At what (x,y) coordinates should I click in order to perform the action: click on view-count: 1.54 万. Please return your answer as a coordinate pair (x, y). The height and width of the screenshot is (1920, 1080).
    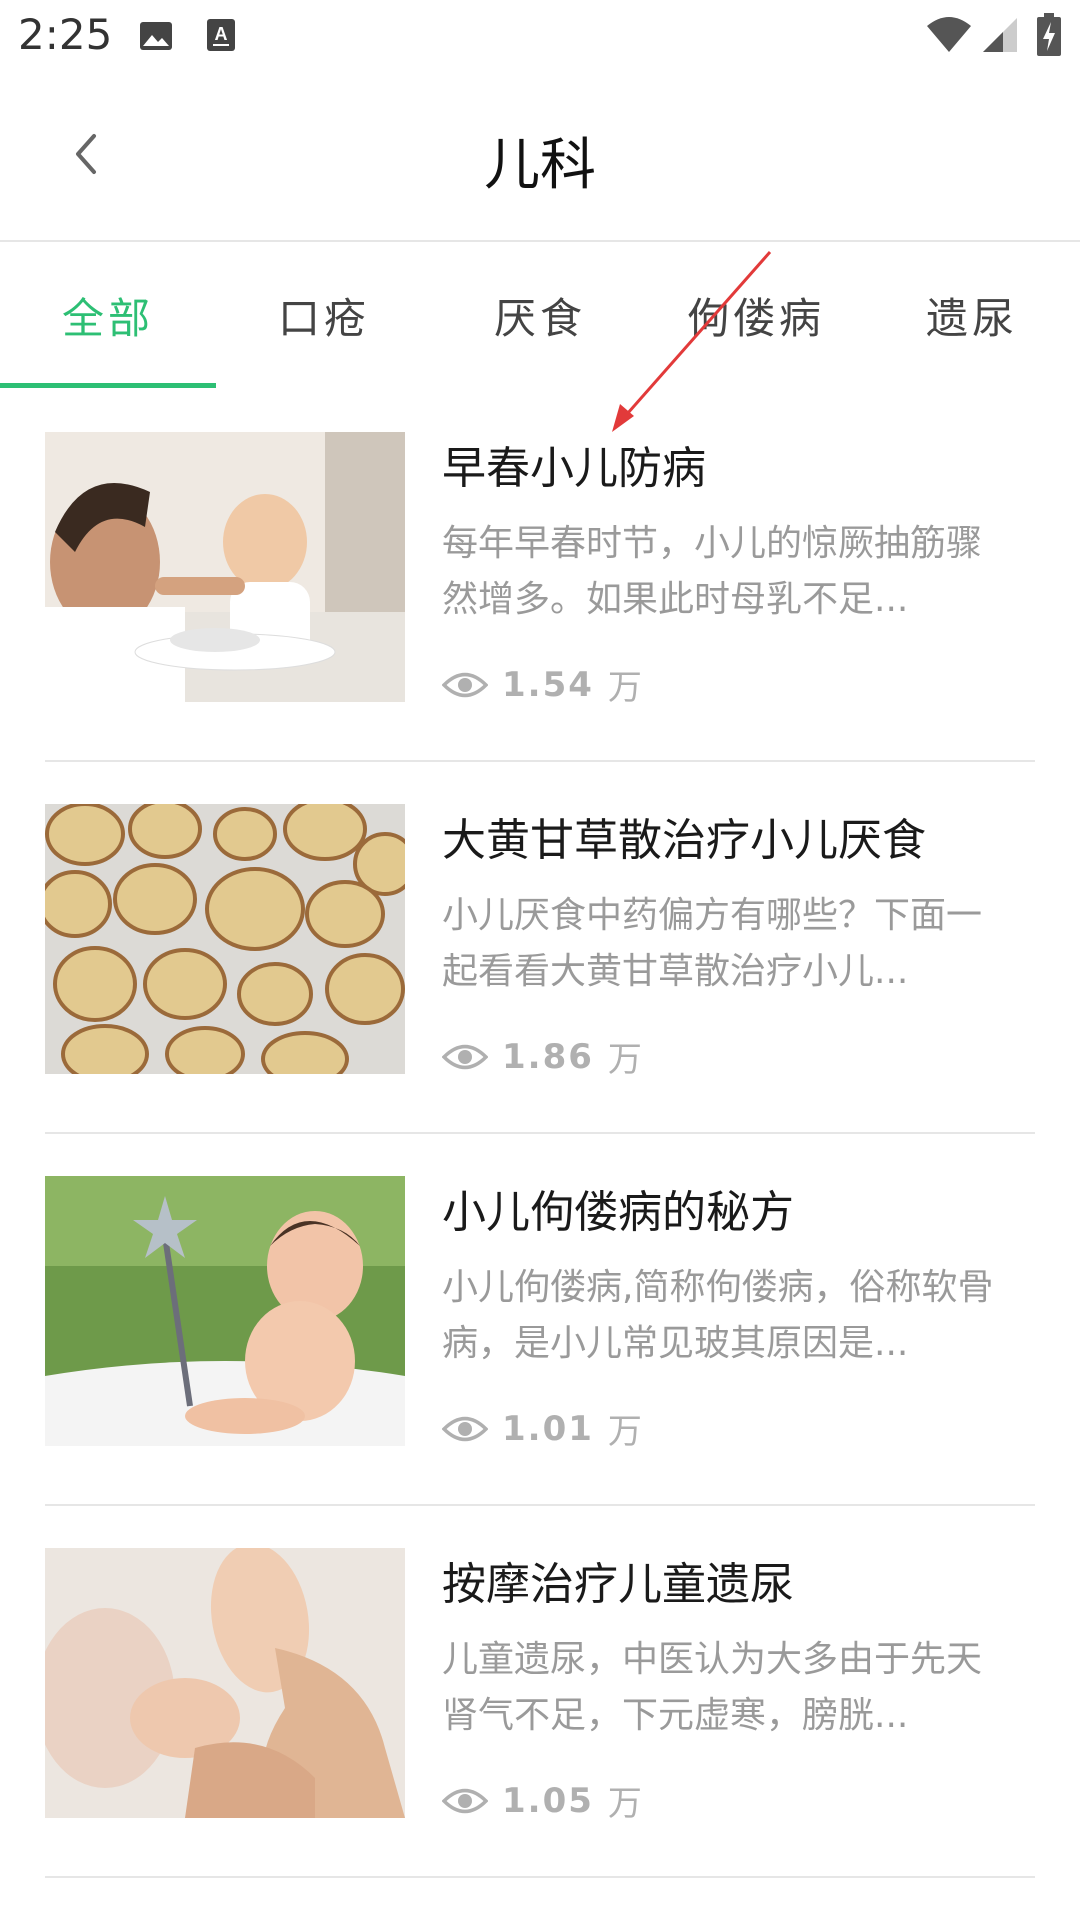
    Looking at the image, I should click on (542, 684).